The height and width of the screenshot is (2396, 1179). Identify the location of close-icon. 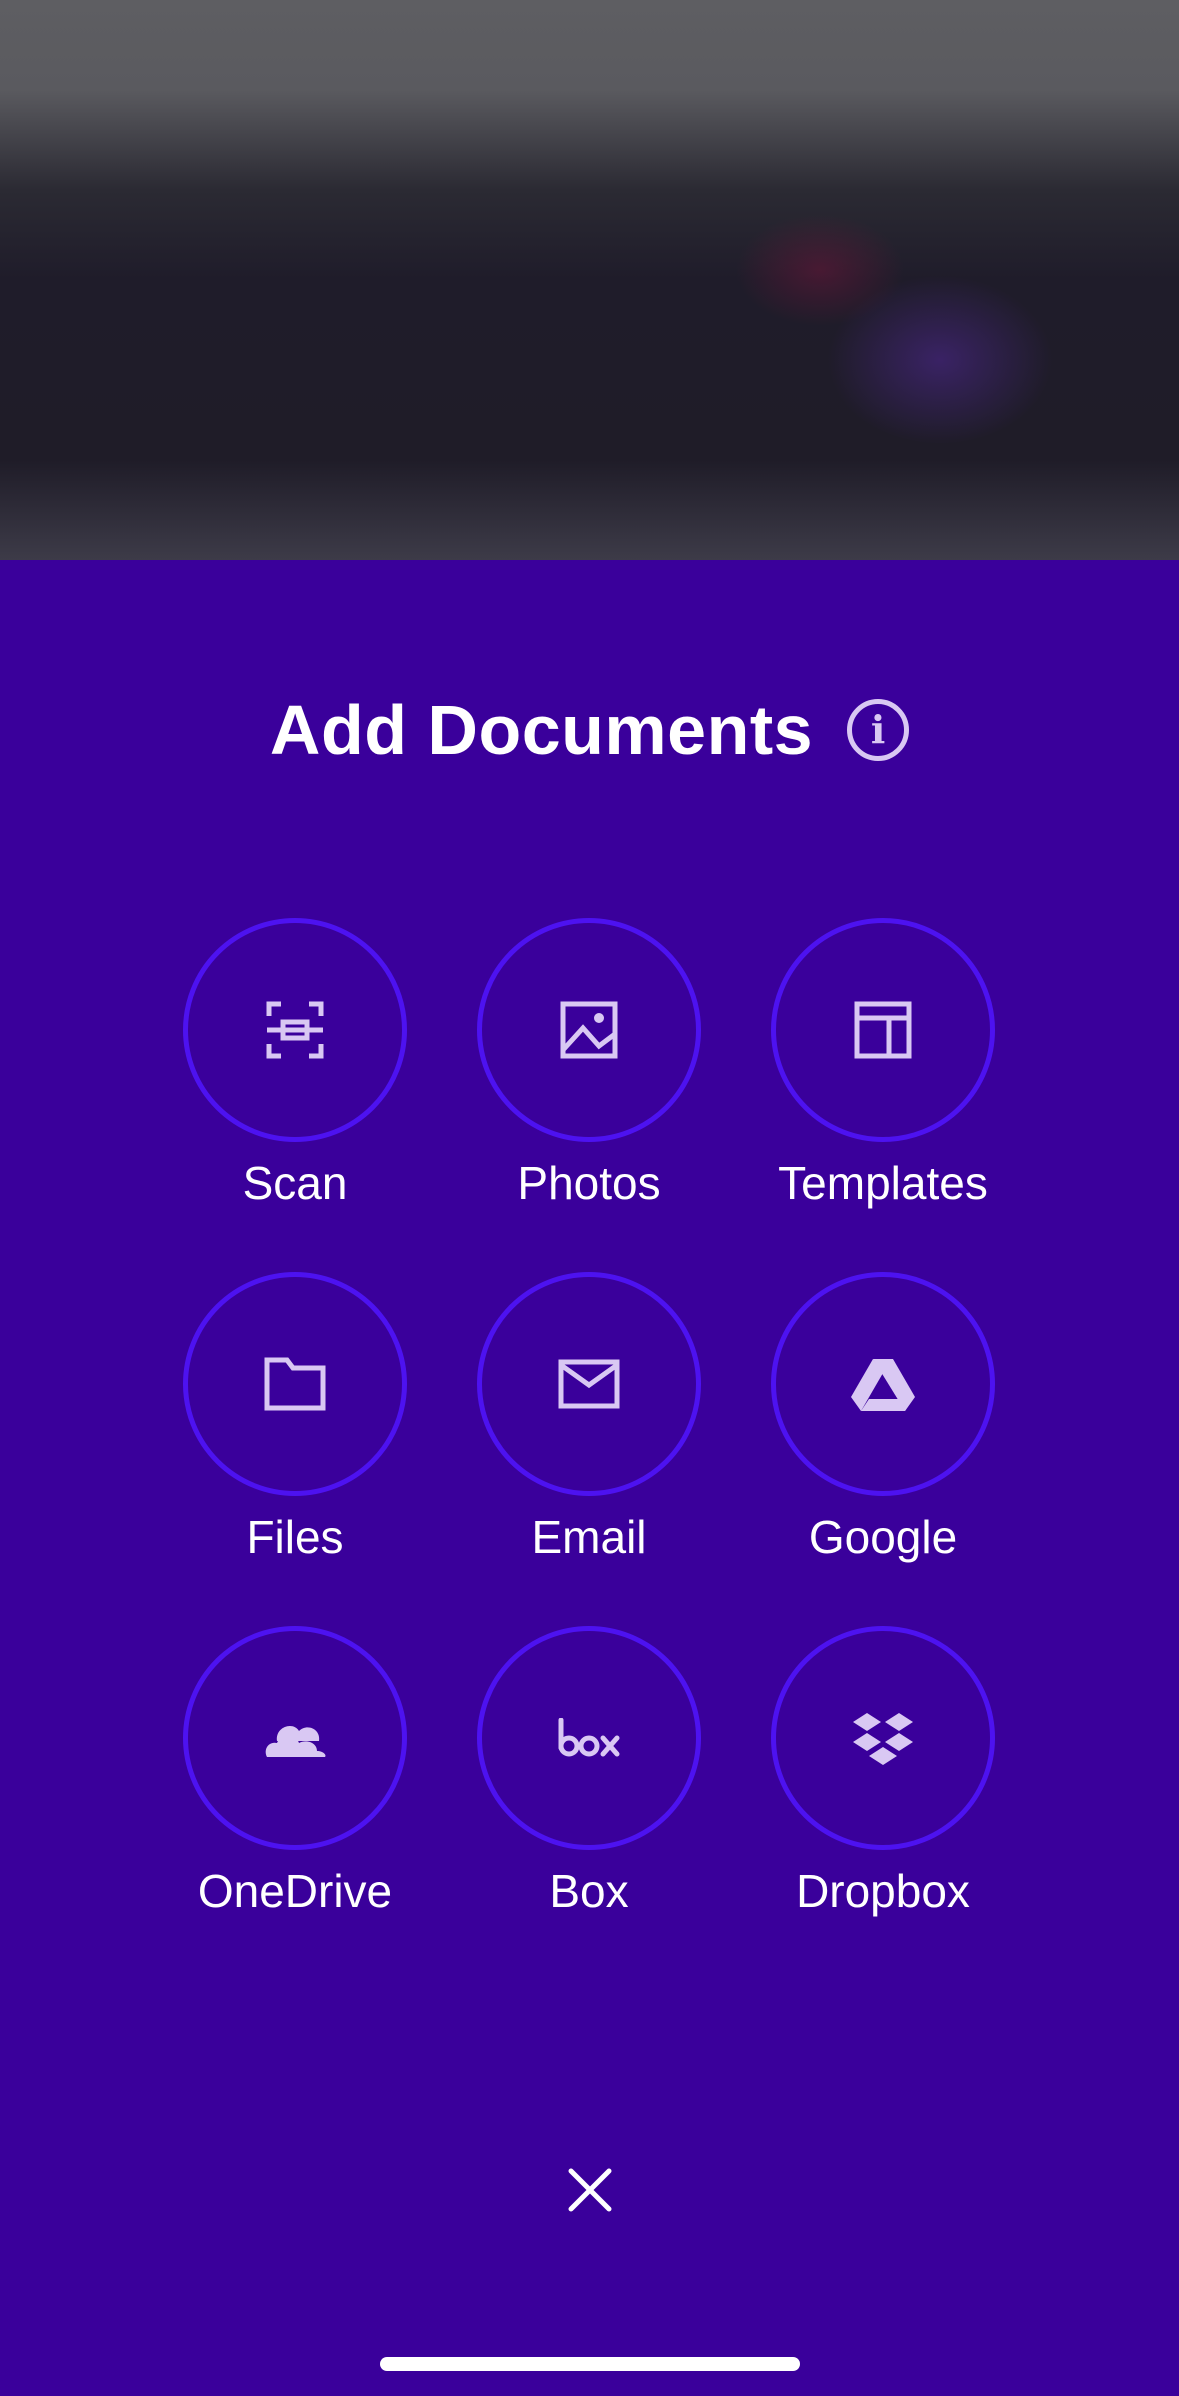
(590, 2190).